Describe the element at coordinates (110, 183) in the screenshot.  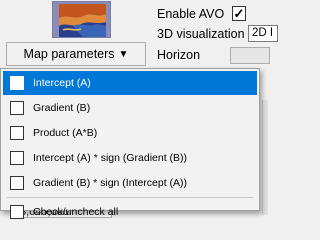
I see `menu-item-label: Gradient (B) * sign (Intercept (A))` at that location.